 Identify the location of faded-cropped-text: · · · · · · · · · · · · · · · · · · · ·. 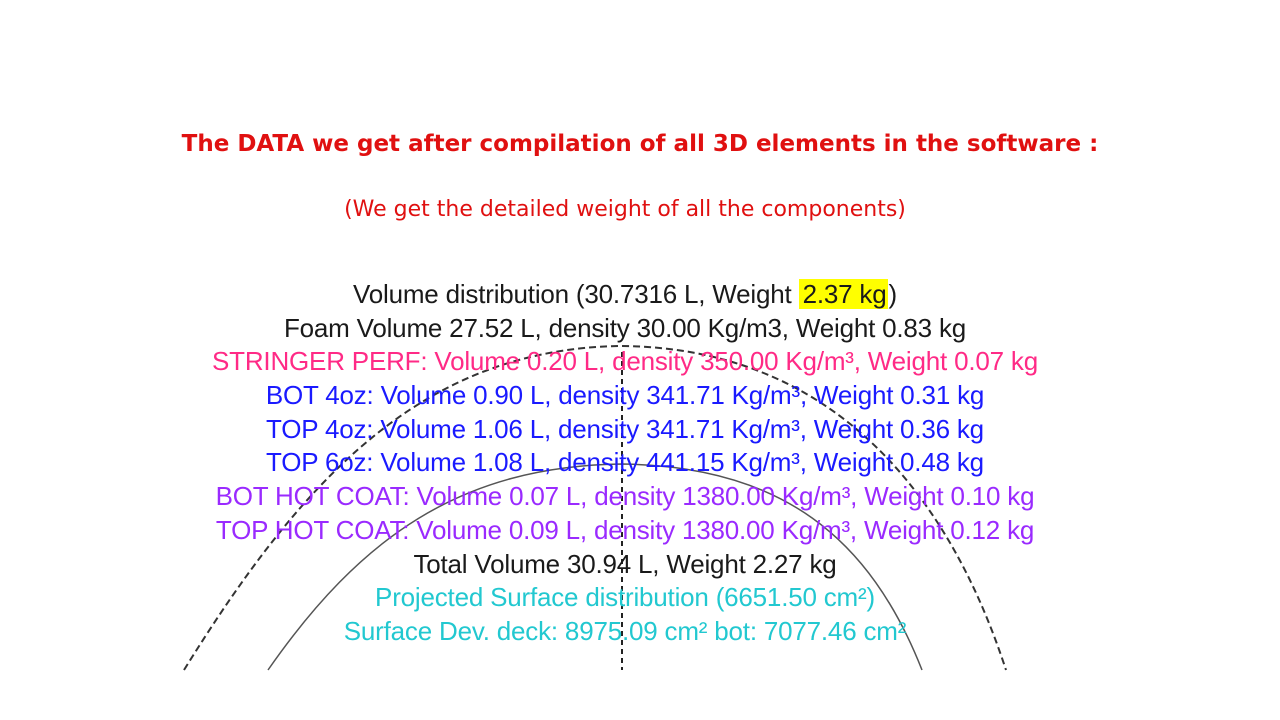
(613, 242).